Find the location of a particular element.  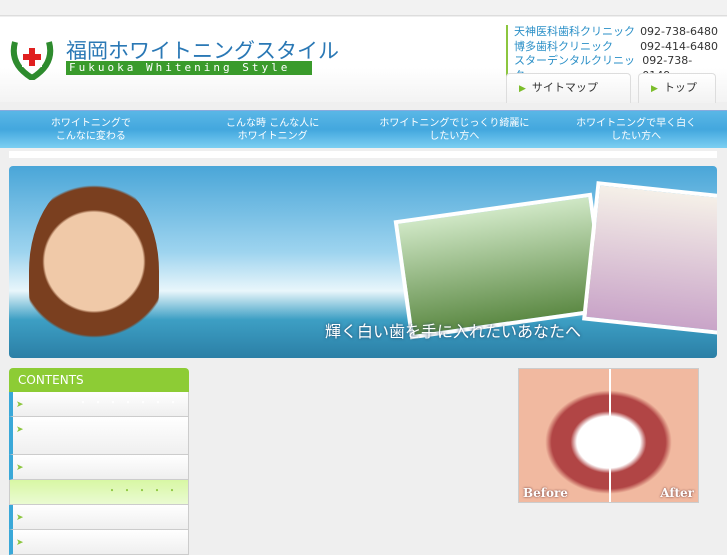

sidebar: CONTENTS ・・・・・・・ ➤ ➤ ➤ ・・・・・ ➤ ➤ is located at coordinates (99, 461).